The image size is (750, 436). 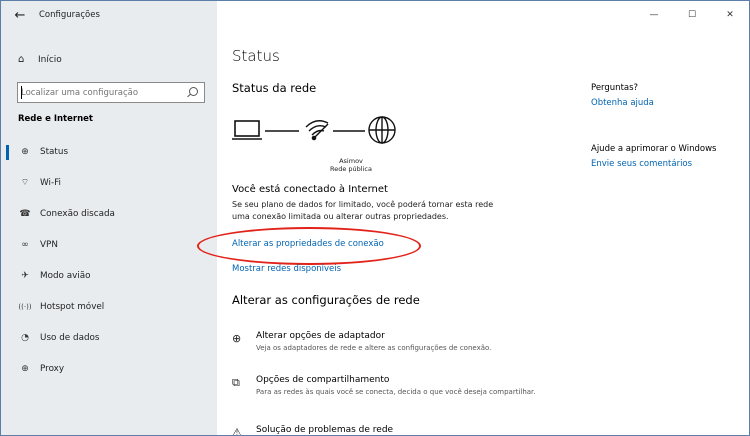 What do you see at coordinates (77, 213) in the screenshot?
I see `sidebar-item-label: Conexão discada` at bounding box center [77, 213].